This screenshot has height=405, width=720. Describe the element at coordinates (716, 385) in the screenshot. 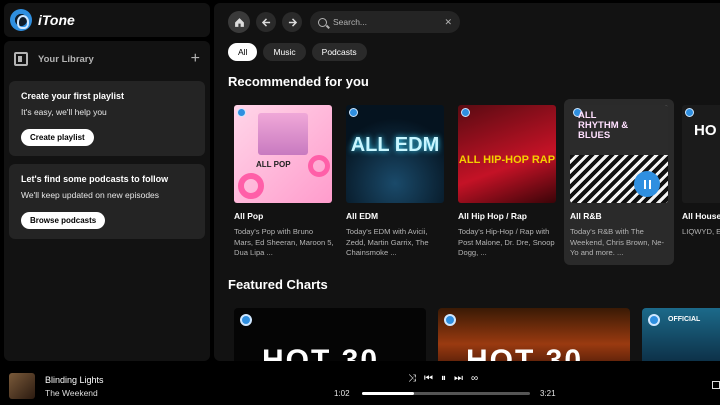

I see `queue-icon` at that location.